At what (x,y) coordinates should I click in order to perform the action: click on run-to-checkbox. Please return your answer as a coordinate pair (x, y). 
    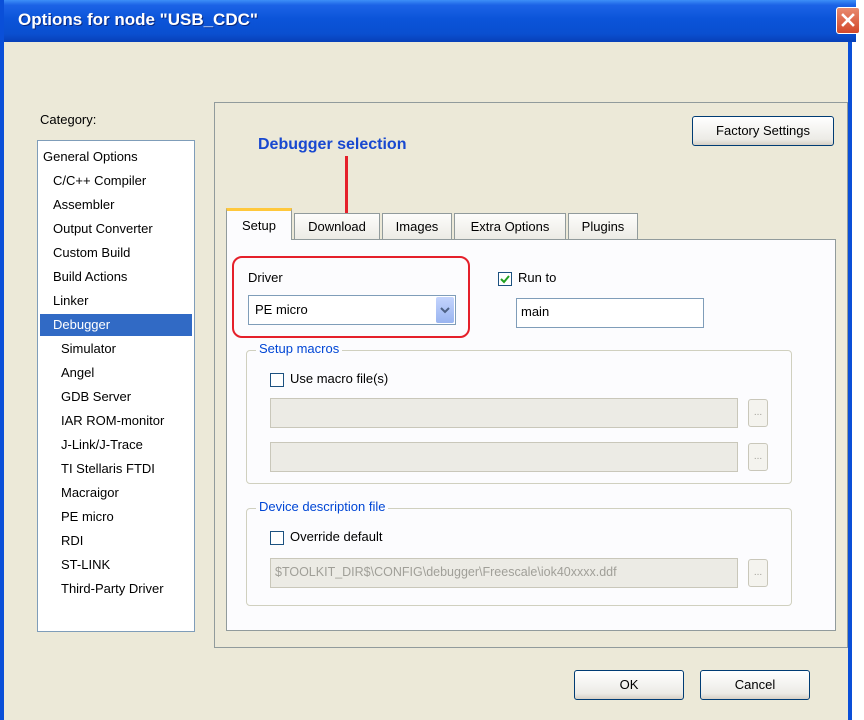
    Looking at the image, I should click on (505, 279).